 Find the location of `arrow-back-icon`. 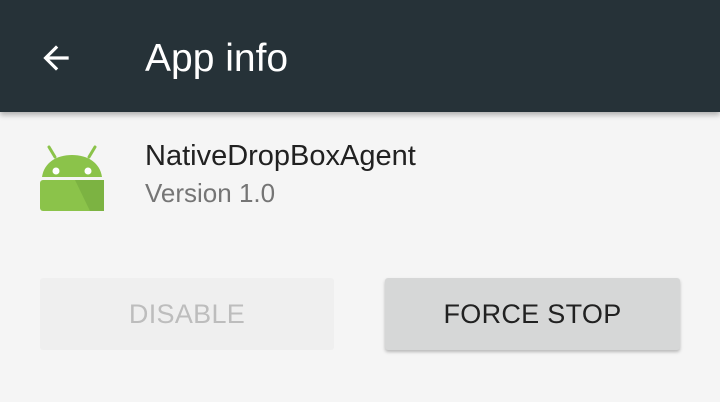

arrow-back-icon is located at coordinates (56, 58).